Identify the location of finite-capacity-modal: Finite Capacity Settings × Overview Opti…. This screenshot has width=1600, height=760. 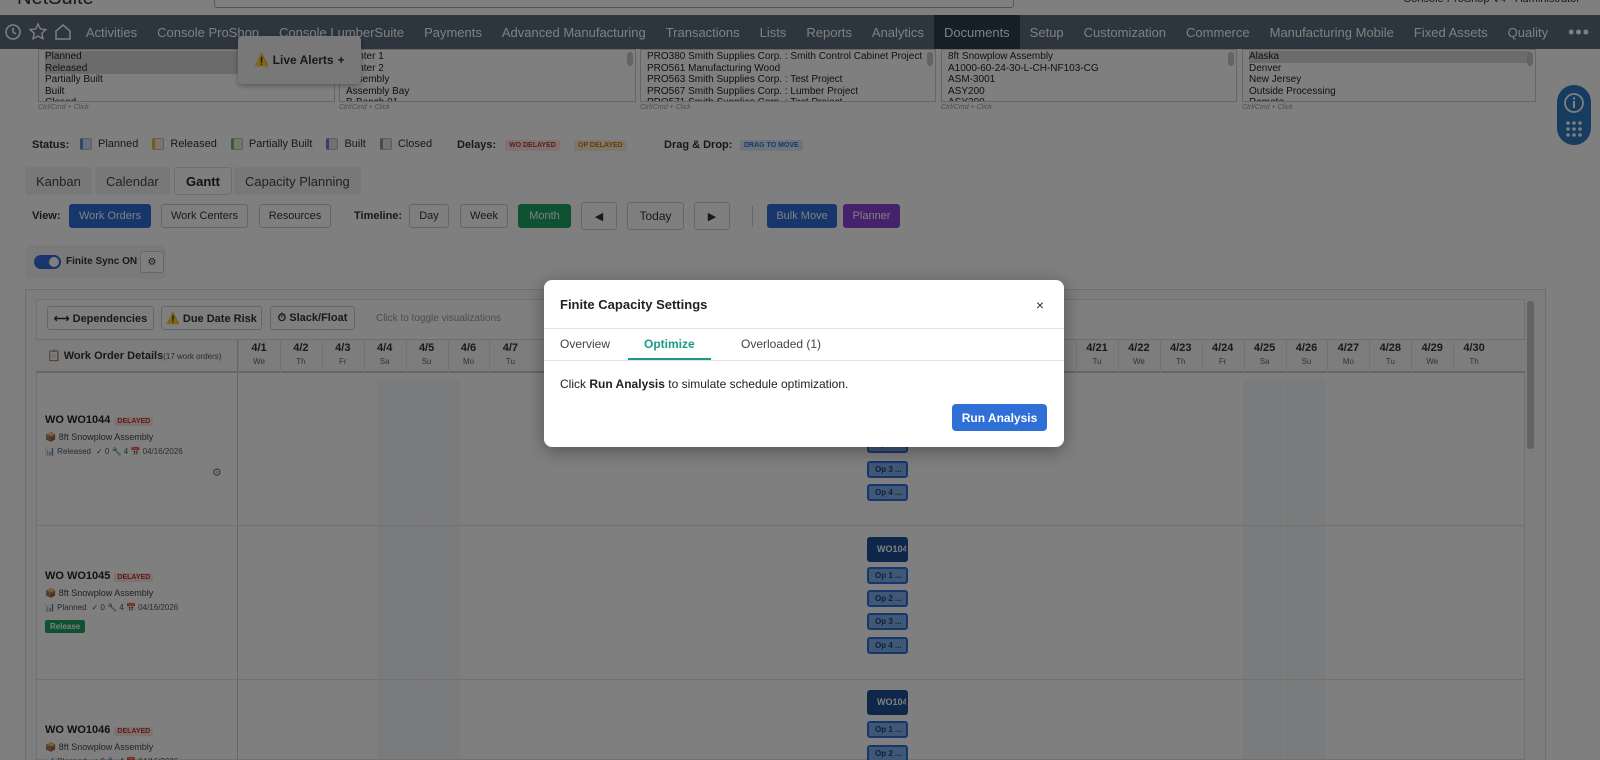
(804, 363).